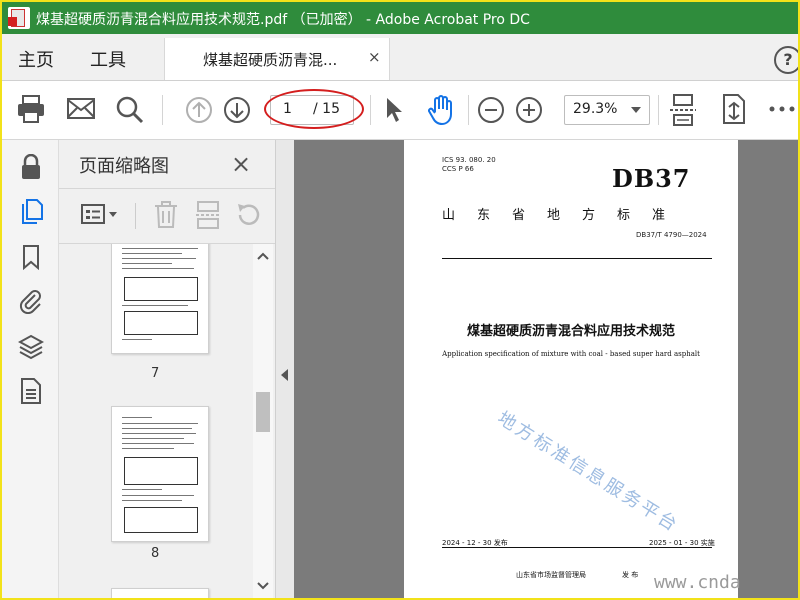 The width and height of the screenshot is (800, 600). Describe the element at coordinates (130, 110) in the screenshot. I see `search-icon` at that location.